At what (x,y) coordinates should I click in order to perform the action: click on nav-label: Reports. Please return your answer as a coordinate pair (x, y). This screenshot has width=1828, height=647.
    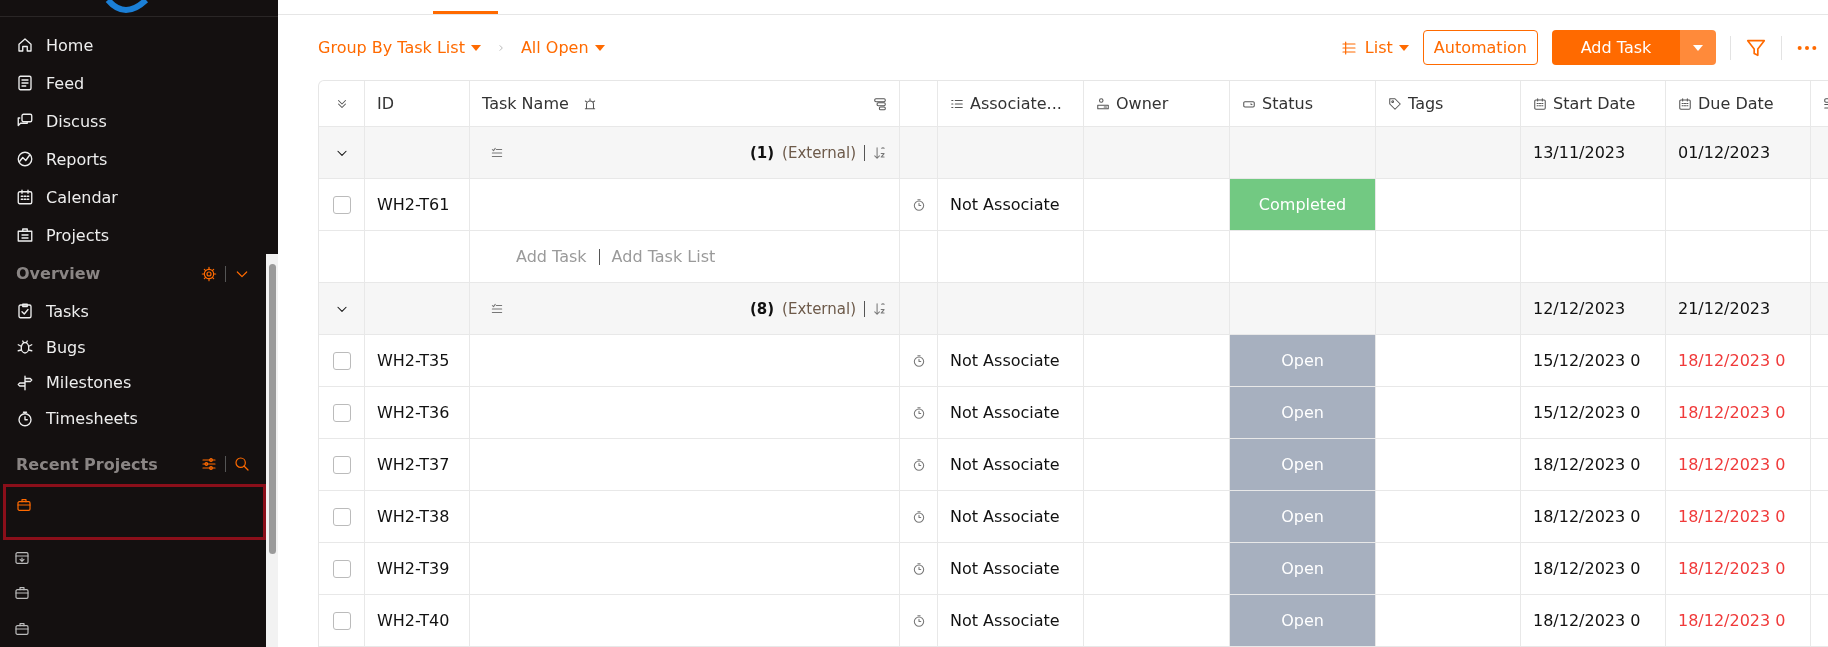
    Looking at the image, I should click on (77, 159).